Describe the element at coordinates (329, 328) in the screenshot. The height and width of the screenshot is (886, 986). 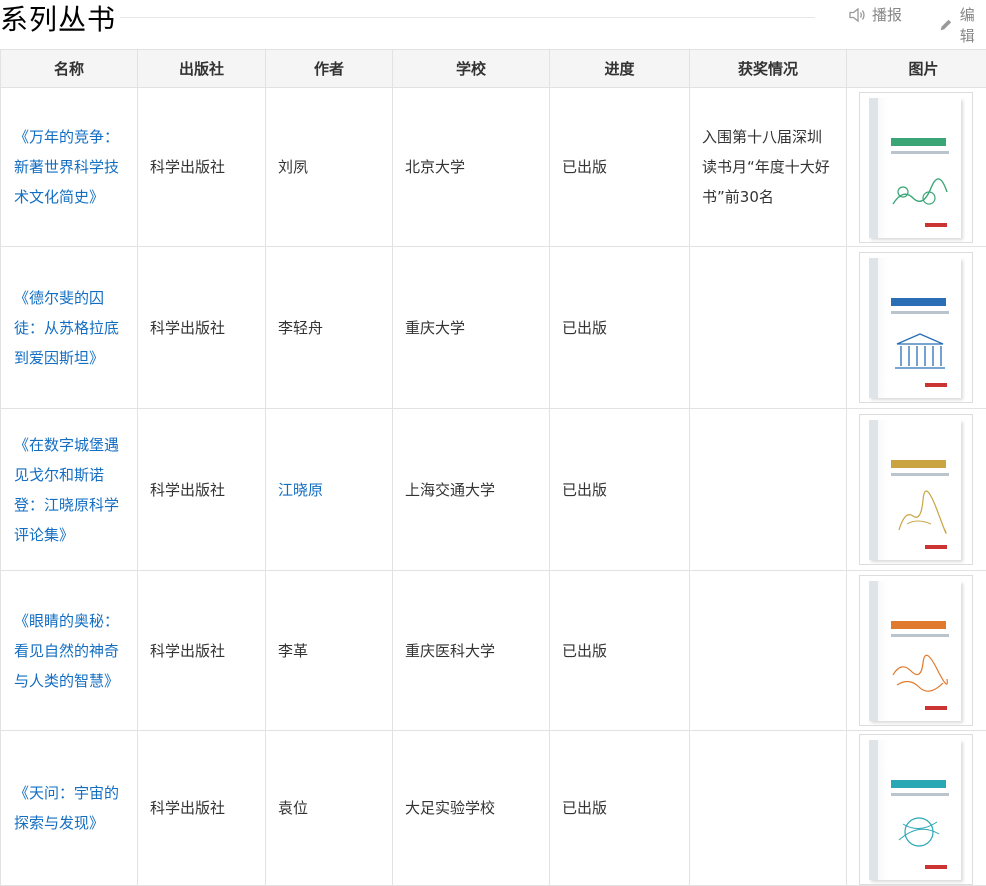
I see `author-cell: 李轻舟` at that location.